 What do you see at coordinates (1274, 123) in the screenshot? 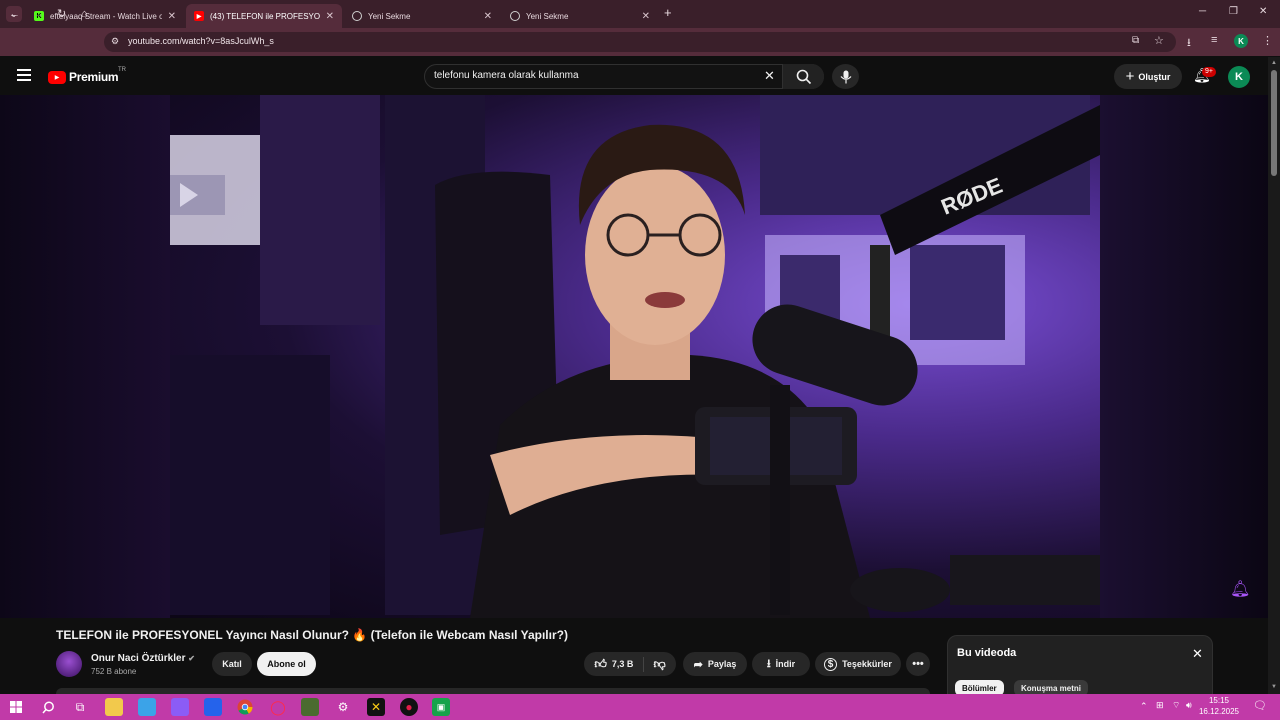
I see `page-scrollbar-thumb` at bounding box center [1274, 123].